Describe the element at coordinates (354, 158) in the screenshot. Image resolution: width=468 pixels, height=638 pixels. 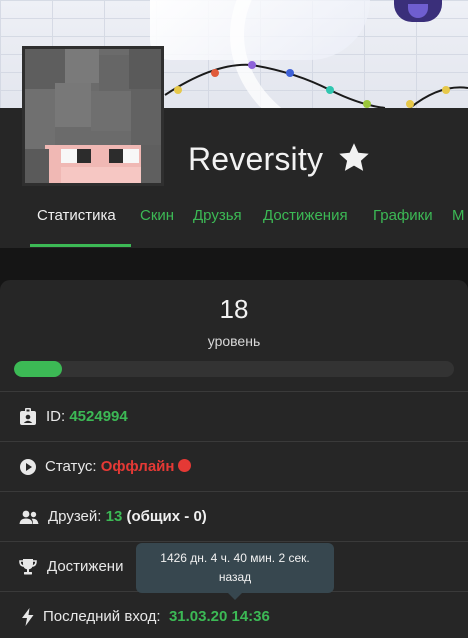
I see `star-icon` at that location.